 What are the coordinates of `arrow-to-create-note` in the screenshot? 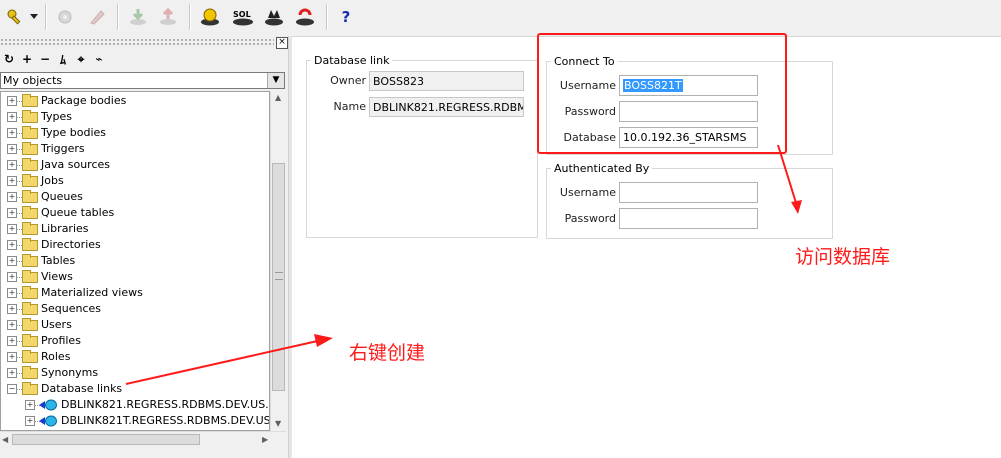 It's located at (224, 362).